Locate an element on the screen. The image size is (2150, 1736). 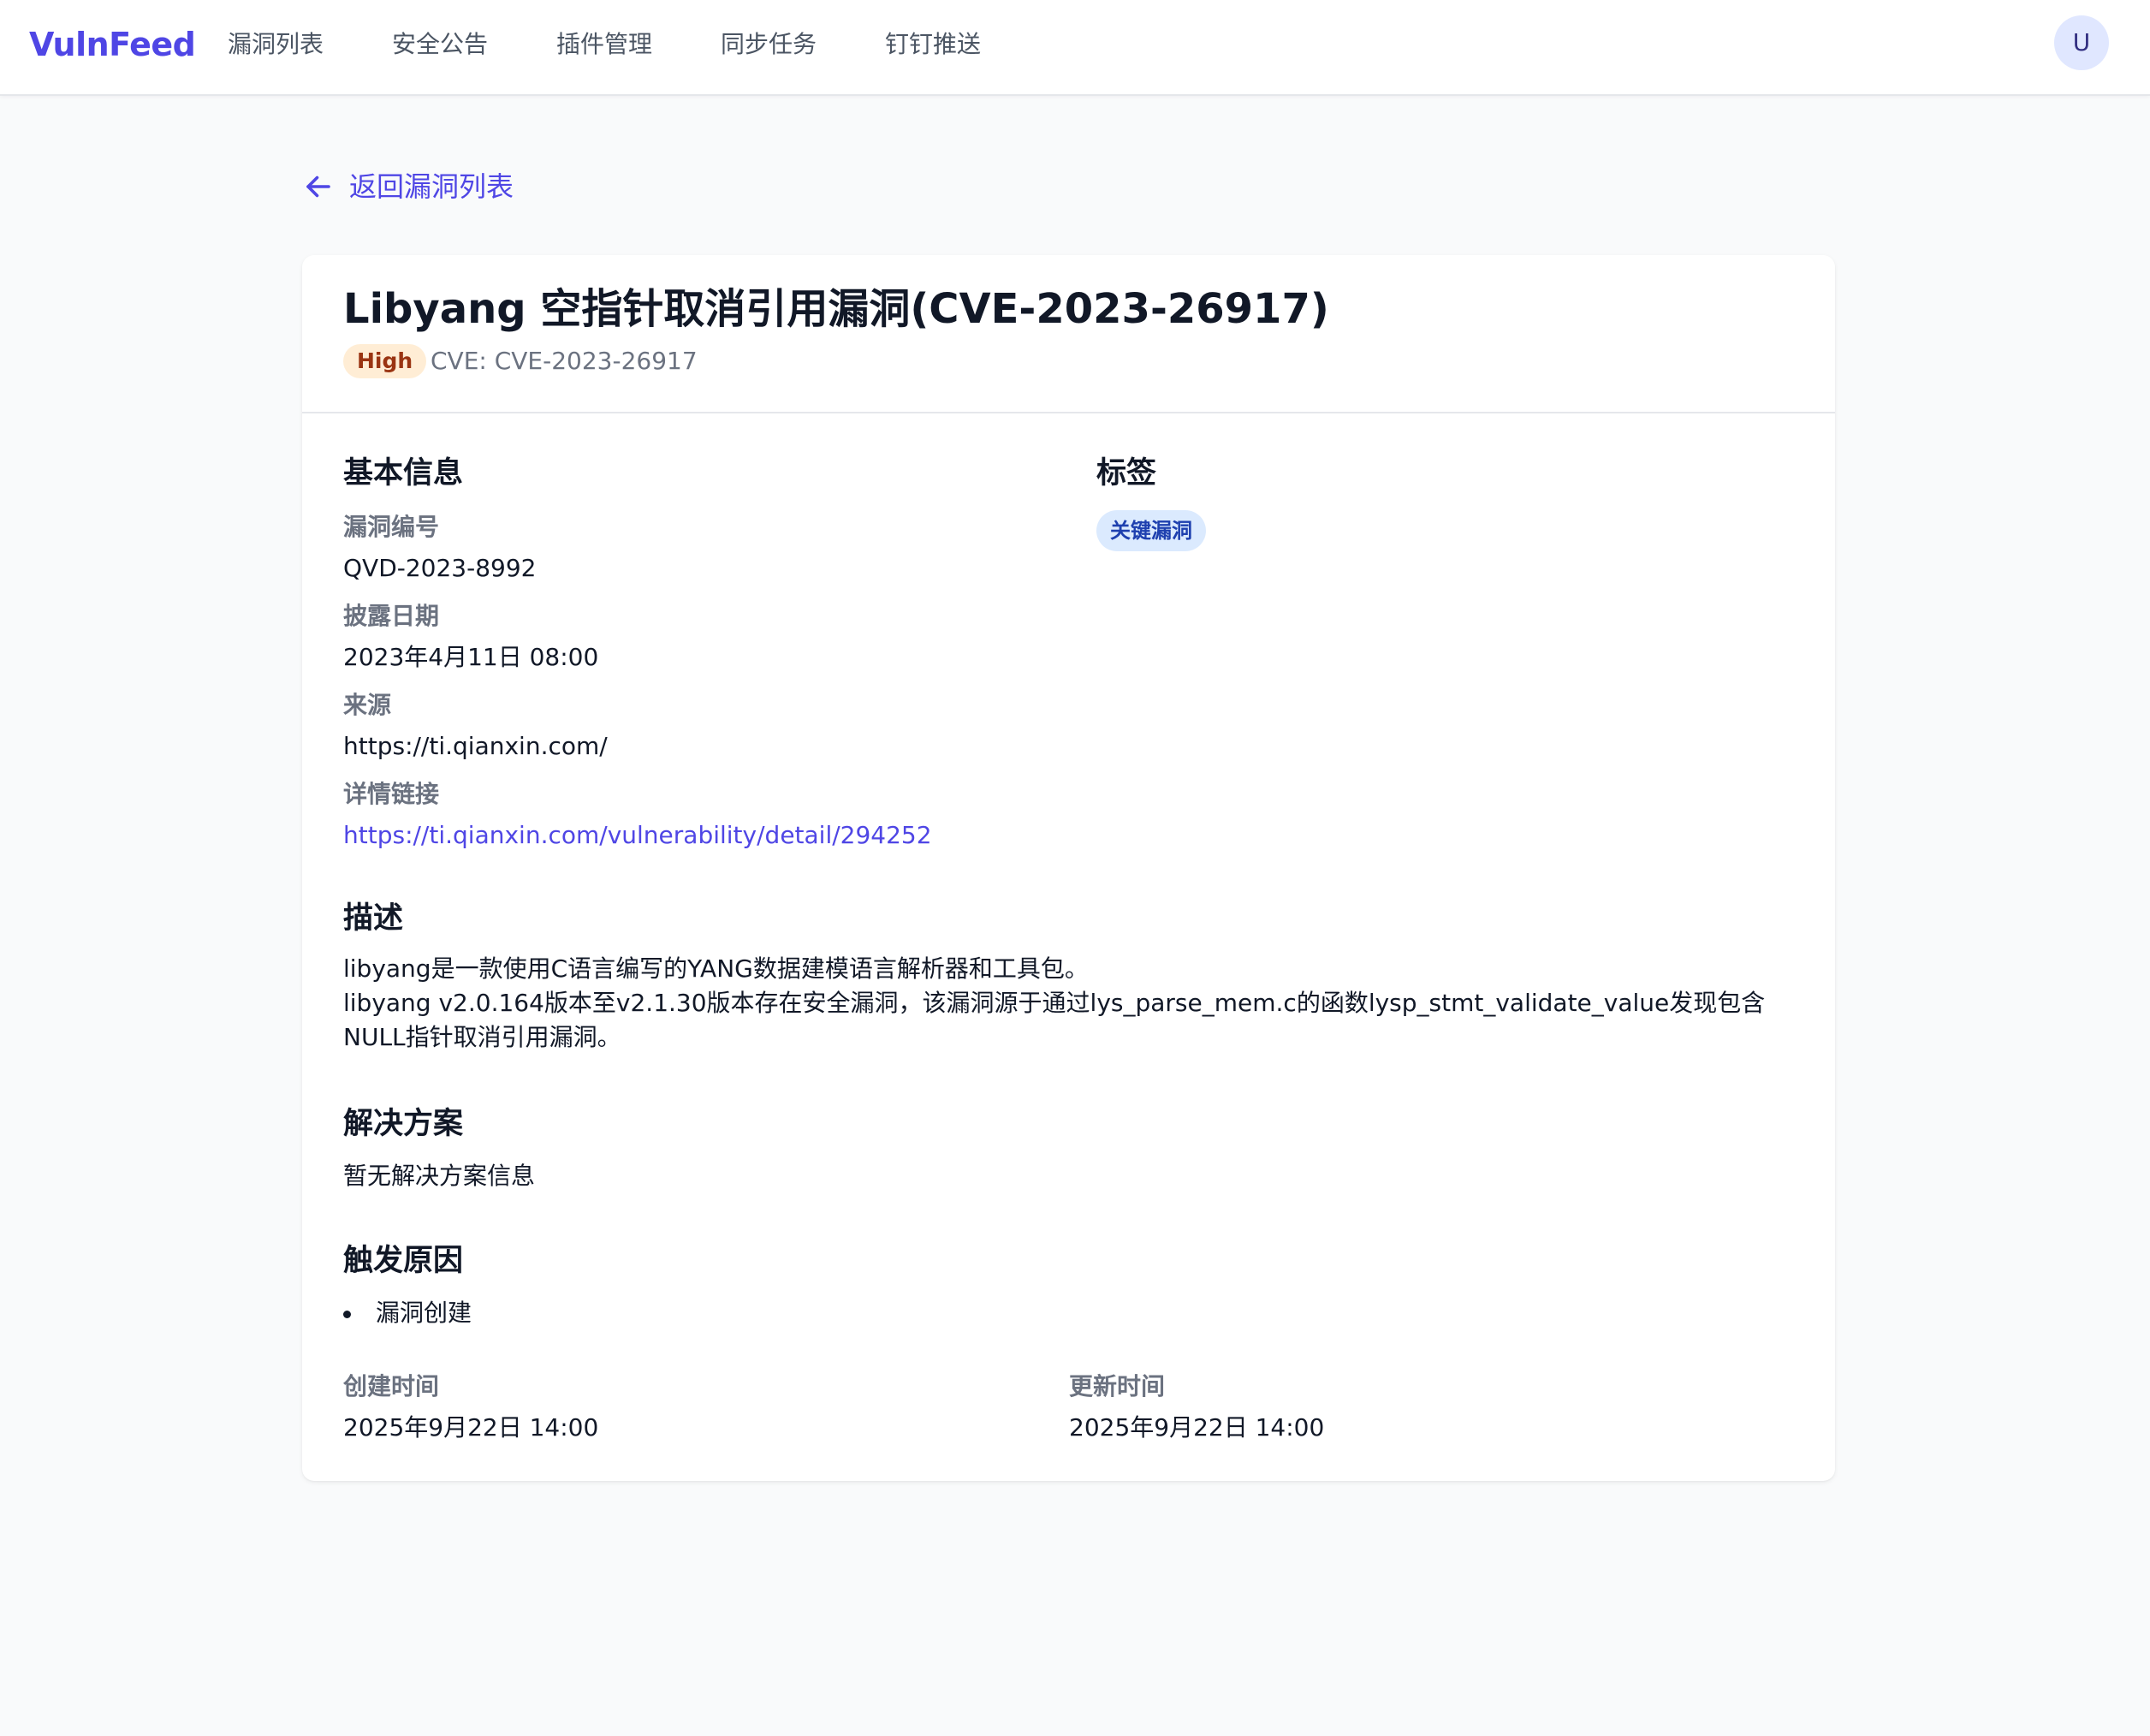
brand-logo: VulnFeed is located at coordinates (112, 45).